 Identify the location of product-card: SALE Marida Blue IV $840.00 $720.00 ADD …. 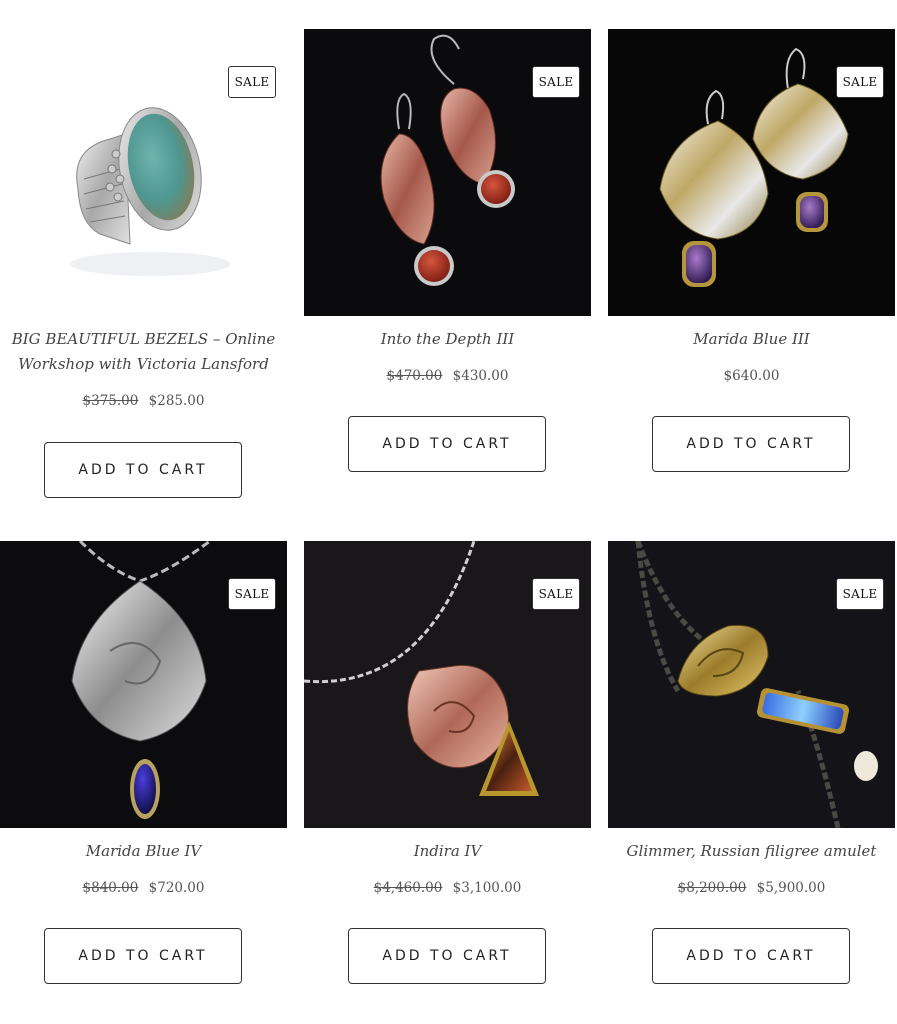
(143, 762).